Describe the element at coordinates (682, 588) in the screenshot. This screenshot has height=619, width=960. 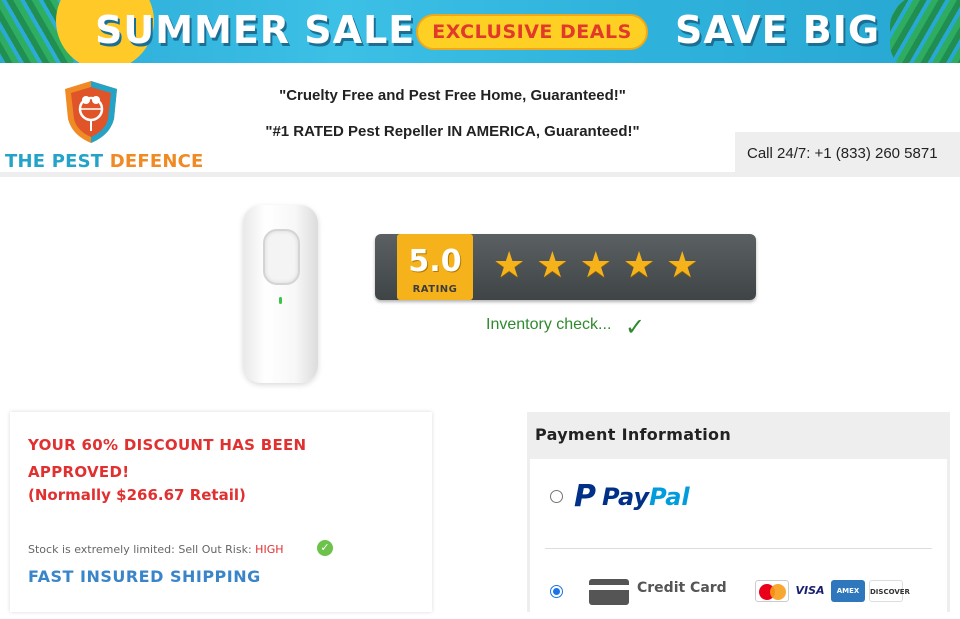
I see `credit-card-label: Credit Card` at that location.